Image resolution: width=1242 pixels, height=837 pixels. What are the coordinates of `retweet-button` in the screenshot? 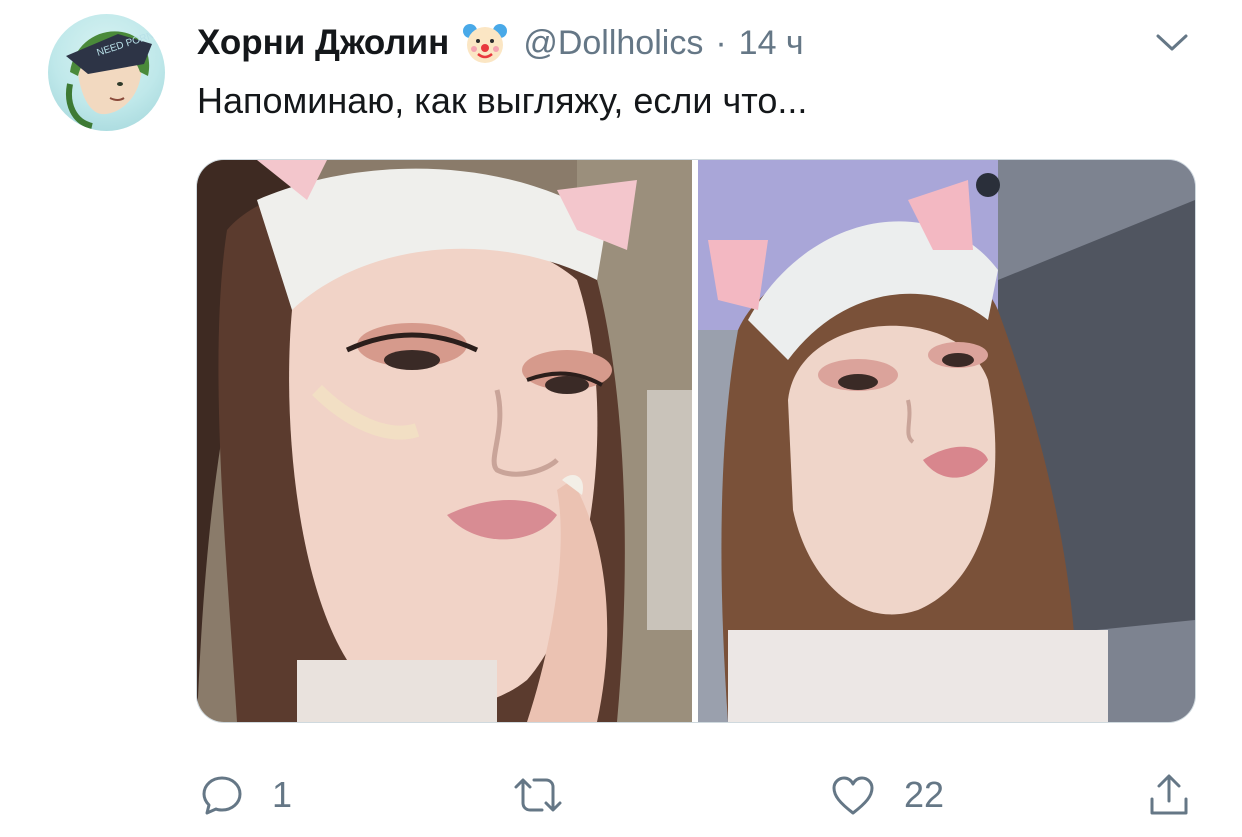 It's located at (552, 795).